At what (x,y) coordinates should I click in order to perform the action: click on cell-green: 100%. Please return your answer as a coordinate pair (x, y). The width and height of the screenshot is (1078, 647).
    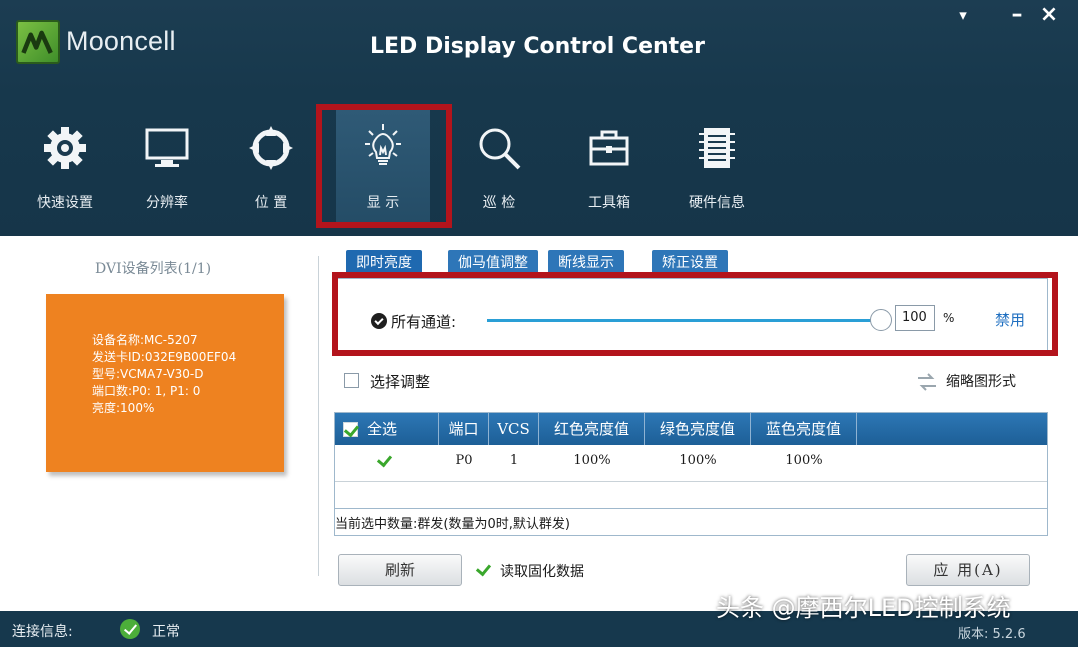
    Looking at the image, I should click on (698, 460).